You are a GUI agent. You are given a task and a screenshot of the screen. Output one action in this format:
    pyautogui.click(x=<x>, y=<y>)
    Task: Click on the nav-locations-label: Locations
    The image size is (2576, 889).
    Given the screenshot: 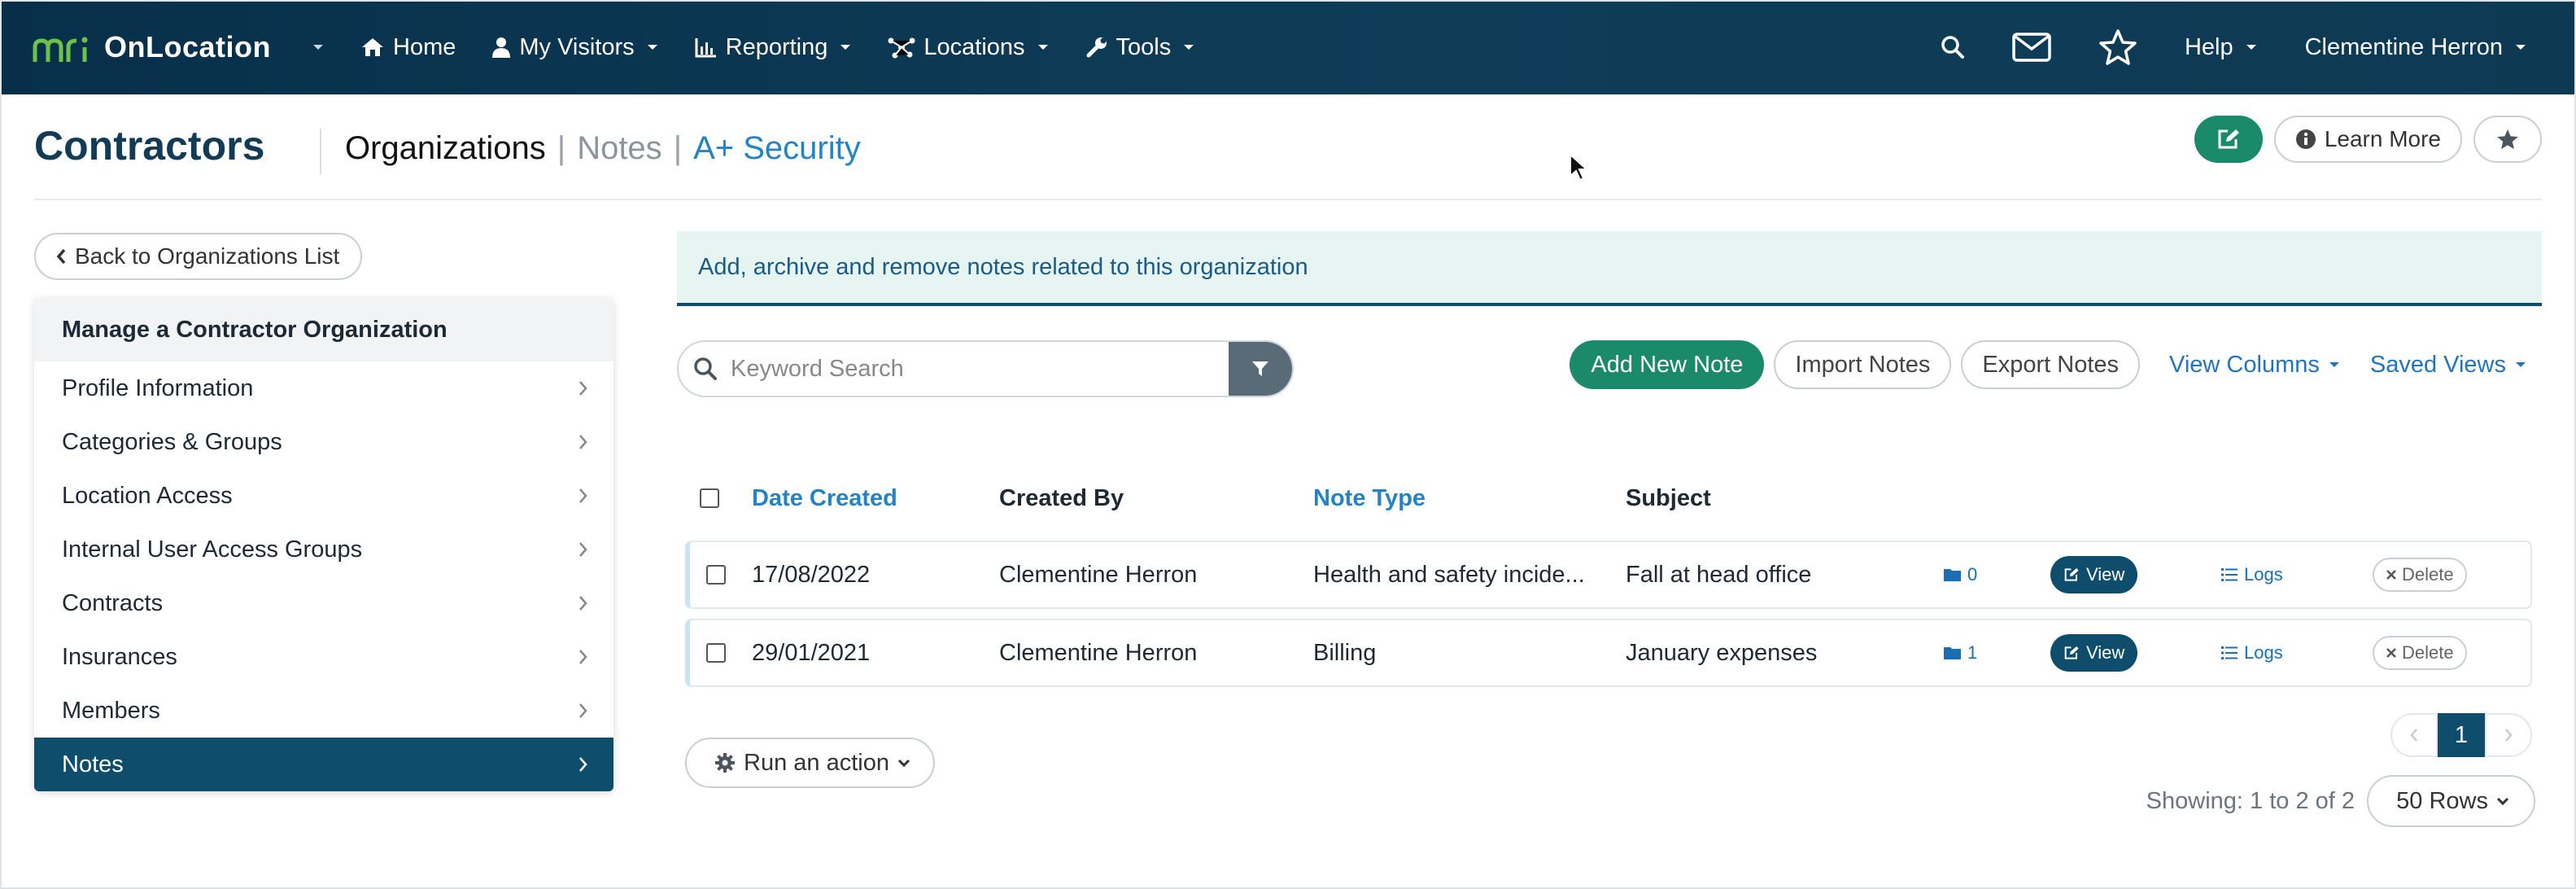 What is the action you would take?
    pyautogui.click(x=974, y=46)
    